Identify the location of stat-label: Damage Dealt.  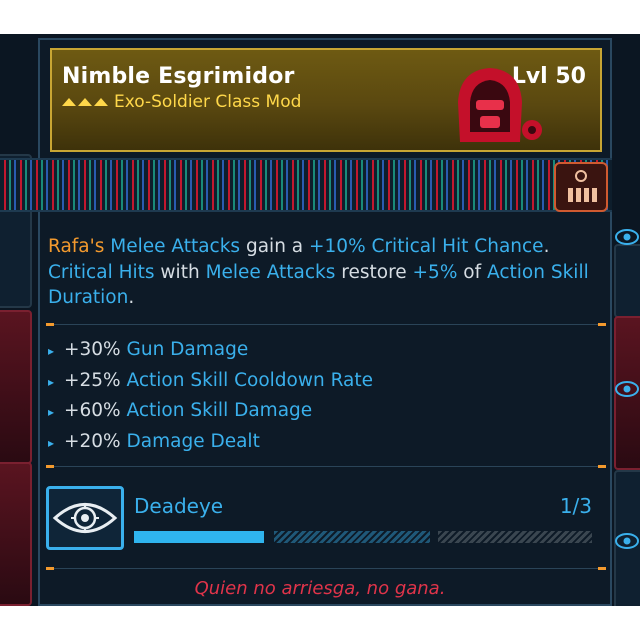
(193, 441).